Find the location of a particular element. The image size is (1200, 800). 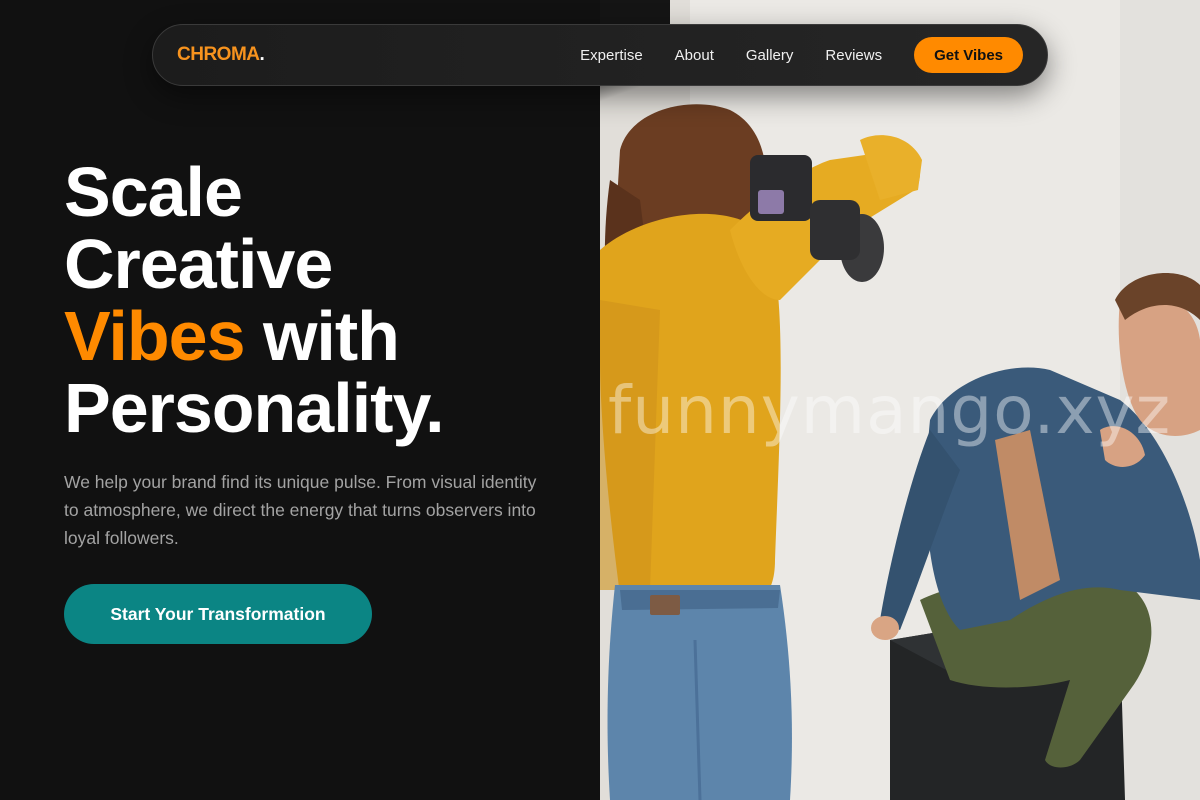

headline-accent-word: Vibes is located at coordinates (154, 336).